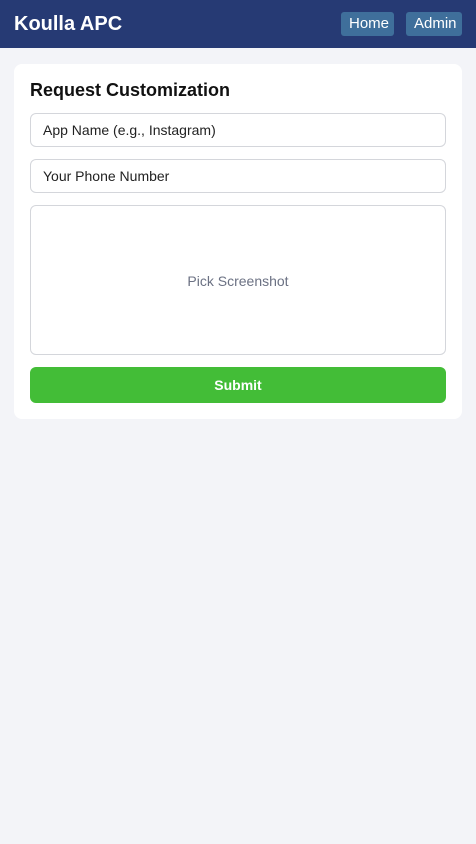  Describe the element at coordinates (367, 24) in the screenshot. I see `nav-home-button: Home` at that location.